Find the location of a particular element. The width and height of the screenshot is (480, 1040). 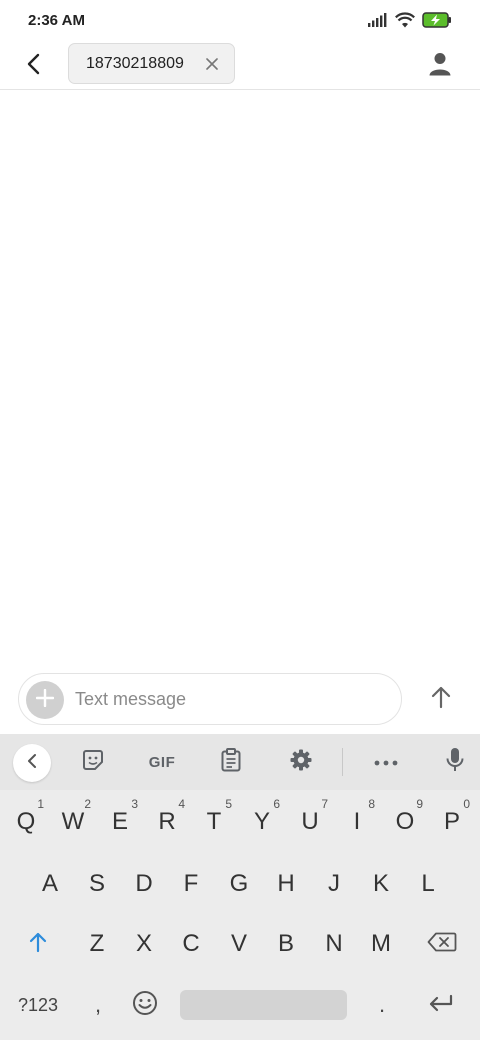

backspace-key is located at coordinates (442, 944).